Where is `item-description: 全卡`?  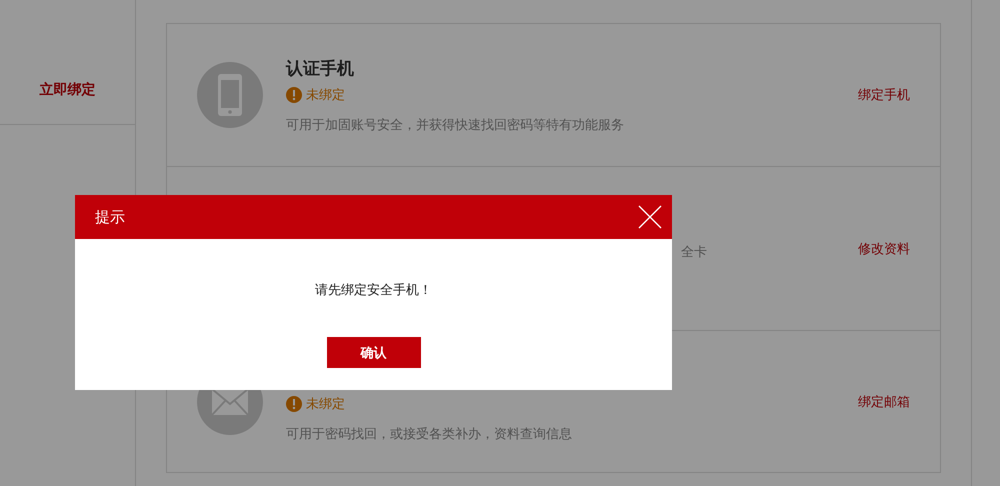 item-description: 全卡 is located at coordinates (694, 252).